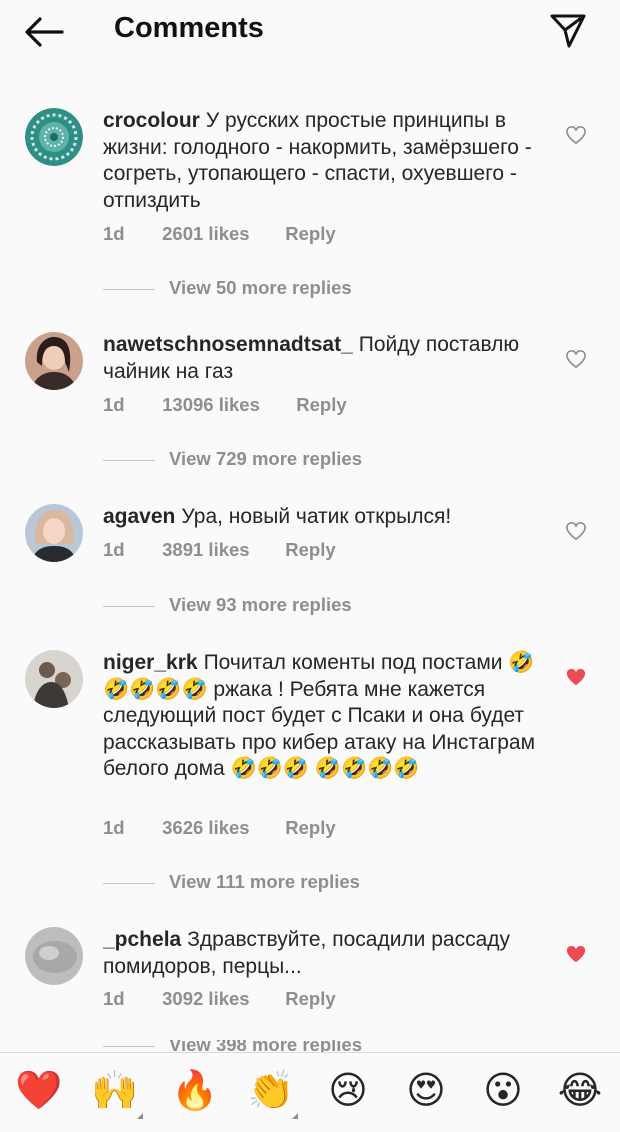 This screenshot has width=620, height=1132. I want to click on page-title: Comments, so click(189, 28).